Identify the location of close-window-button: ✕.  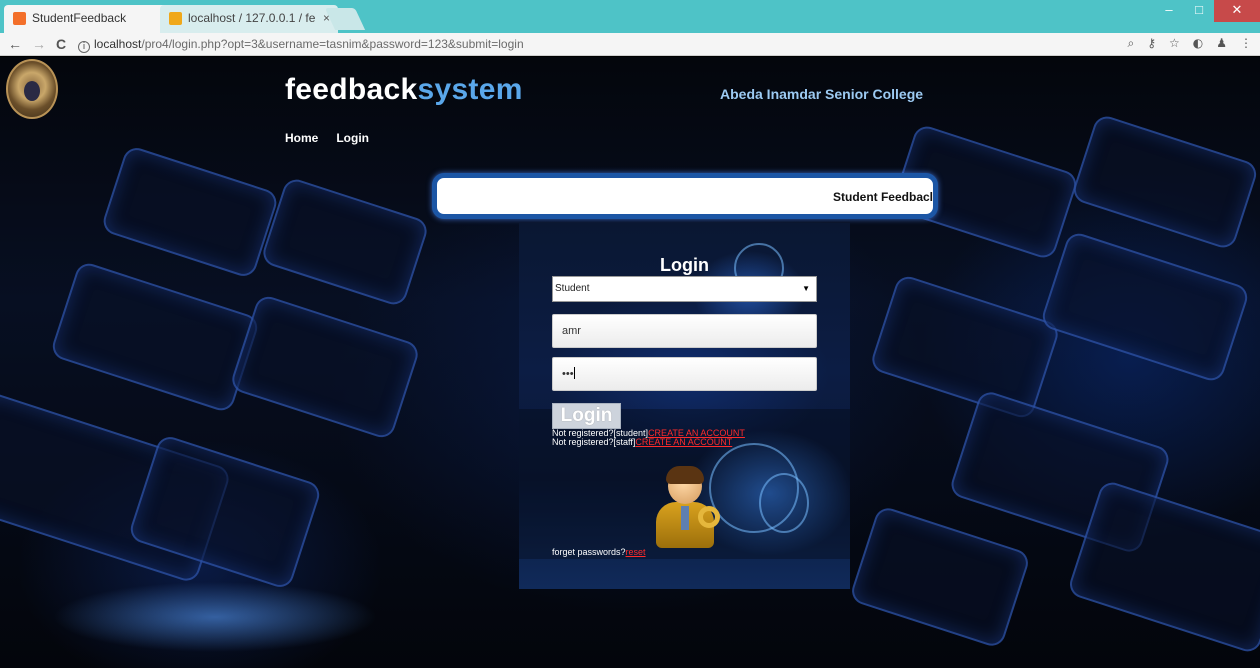
(1237, 11).